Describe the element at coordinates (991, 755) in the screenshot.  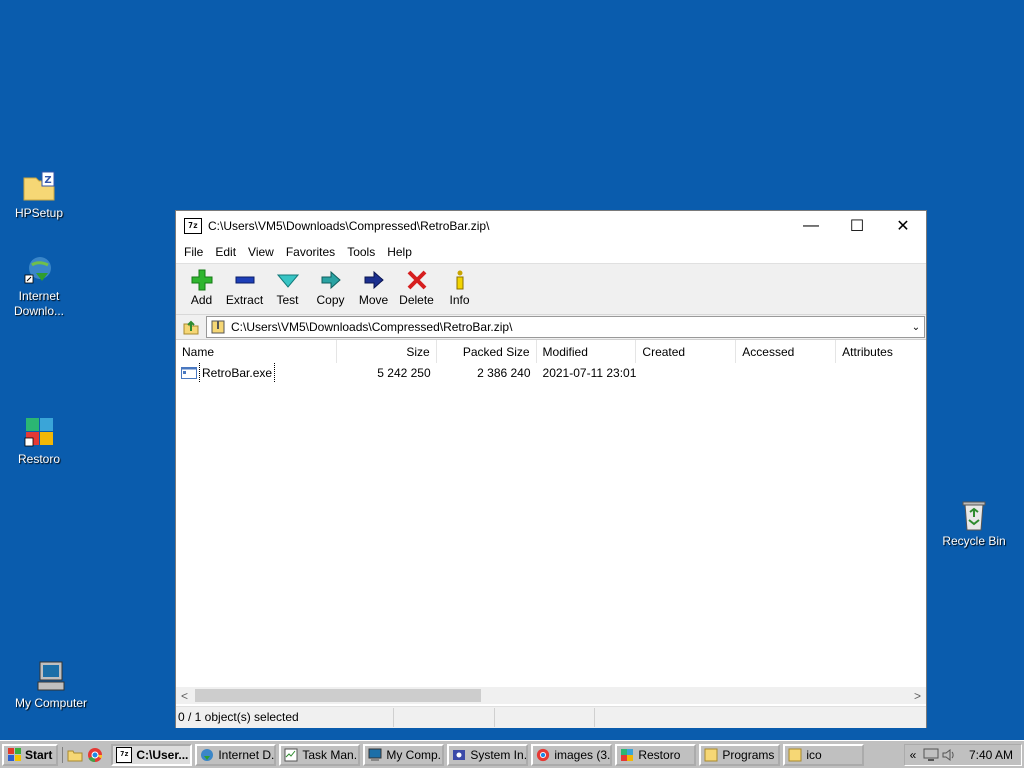
I see `clock: 7:40 AM` at that location.